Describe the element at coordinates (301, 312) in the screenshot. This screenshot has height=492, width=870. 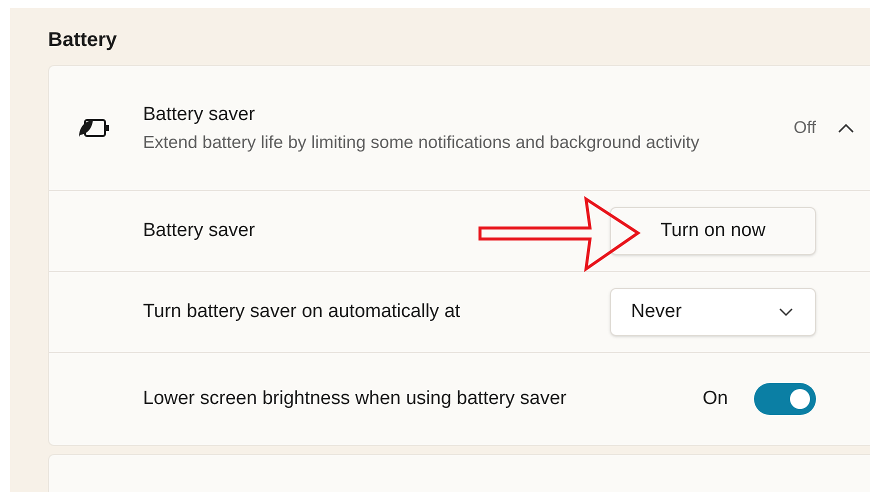
I see `setting-label: Turn battery saver on automatically at` at that location.